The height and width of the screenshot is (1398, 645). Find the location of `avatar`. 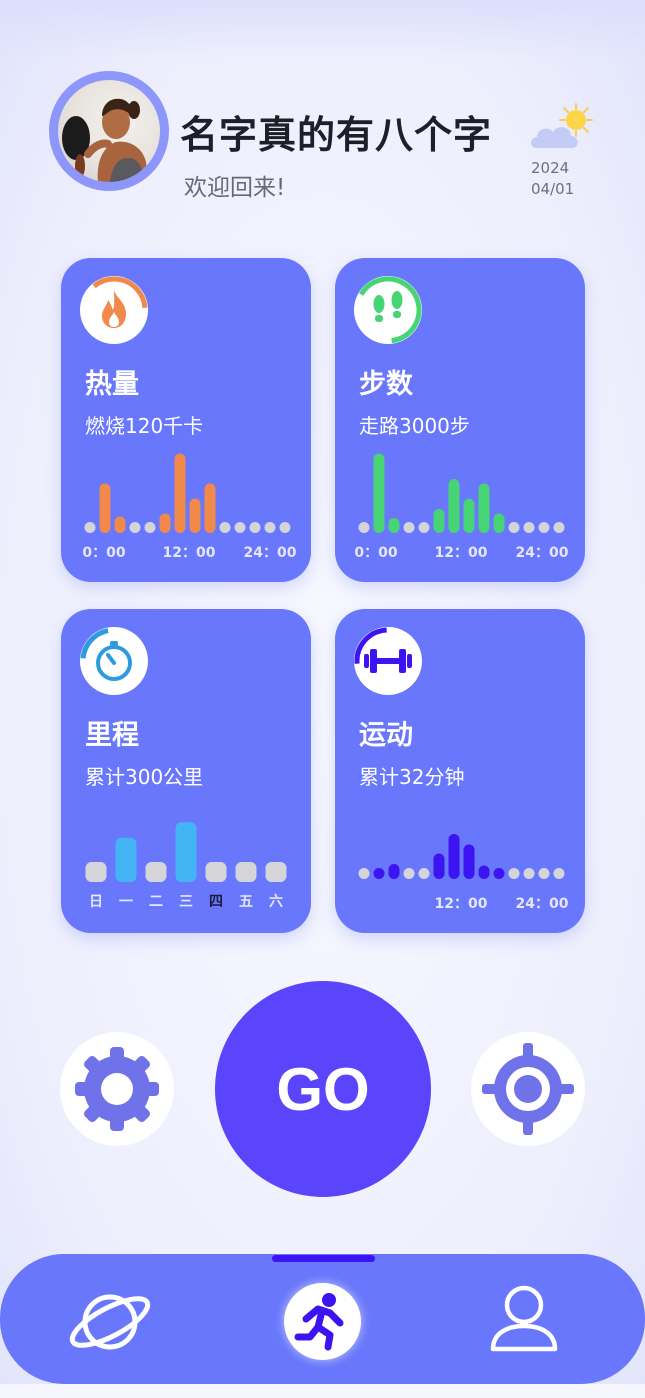

avatar is located at coordinates (109, 131).